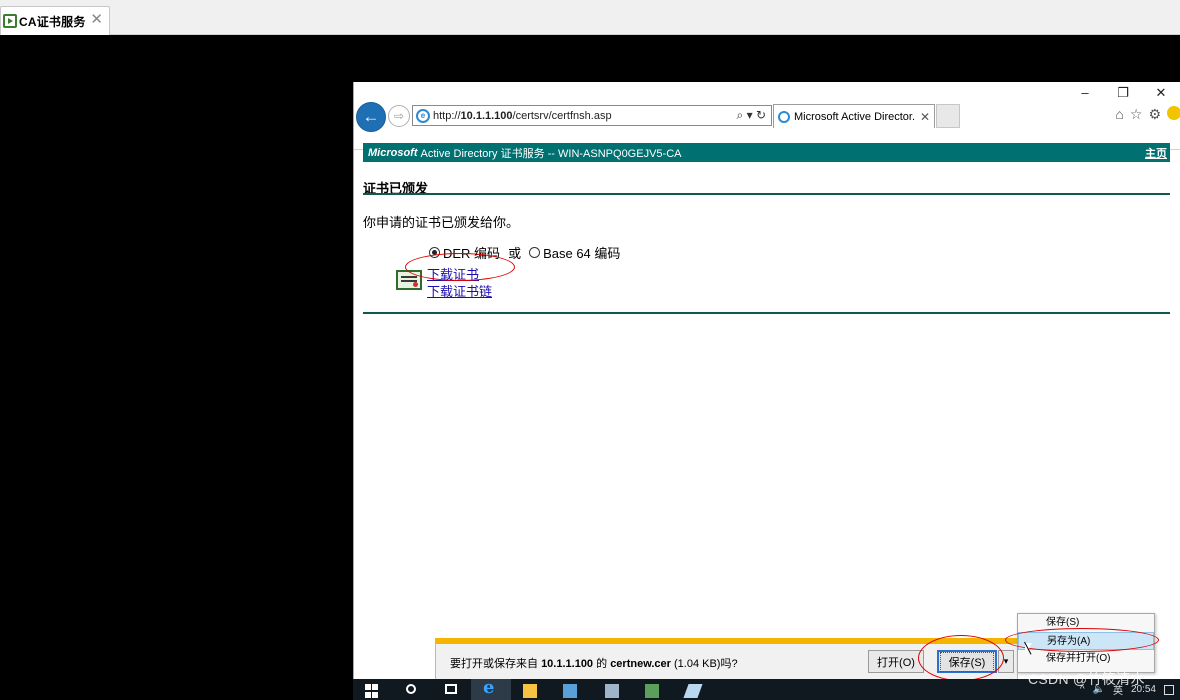  I want to click on address-path: /certsrv/certfnsh.asp, so click(562, 115).